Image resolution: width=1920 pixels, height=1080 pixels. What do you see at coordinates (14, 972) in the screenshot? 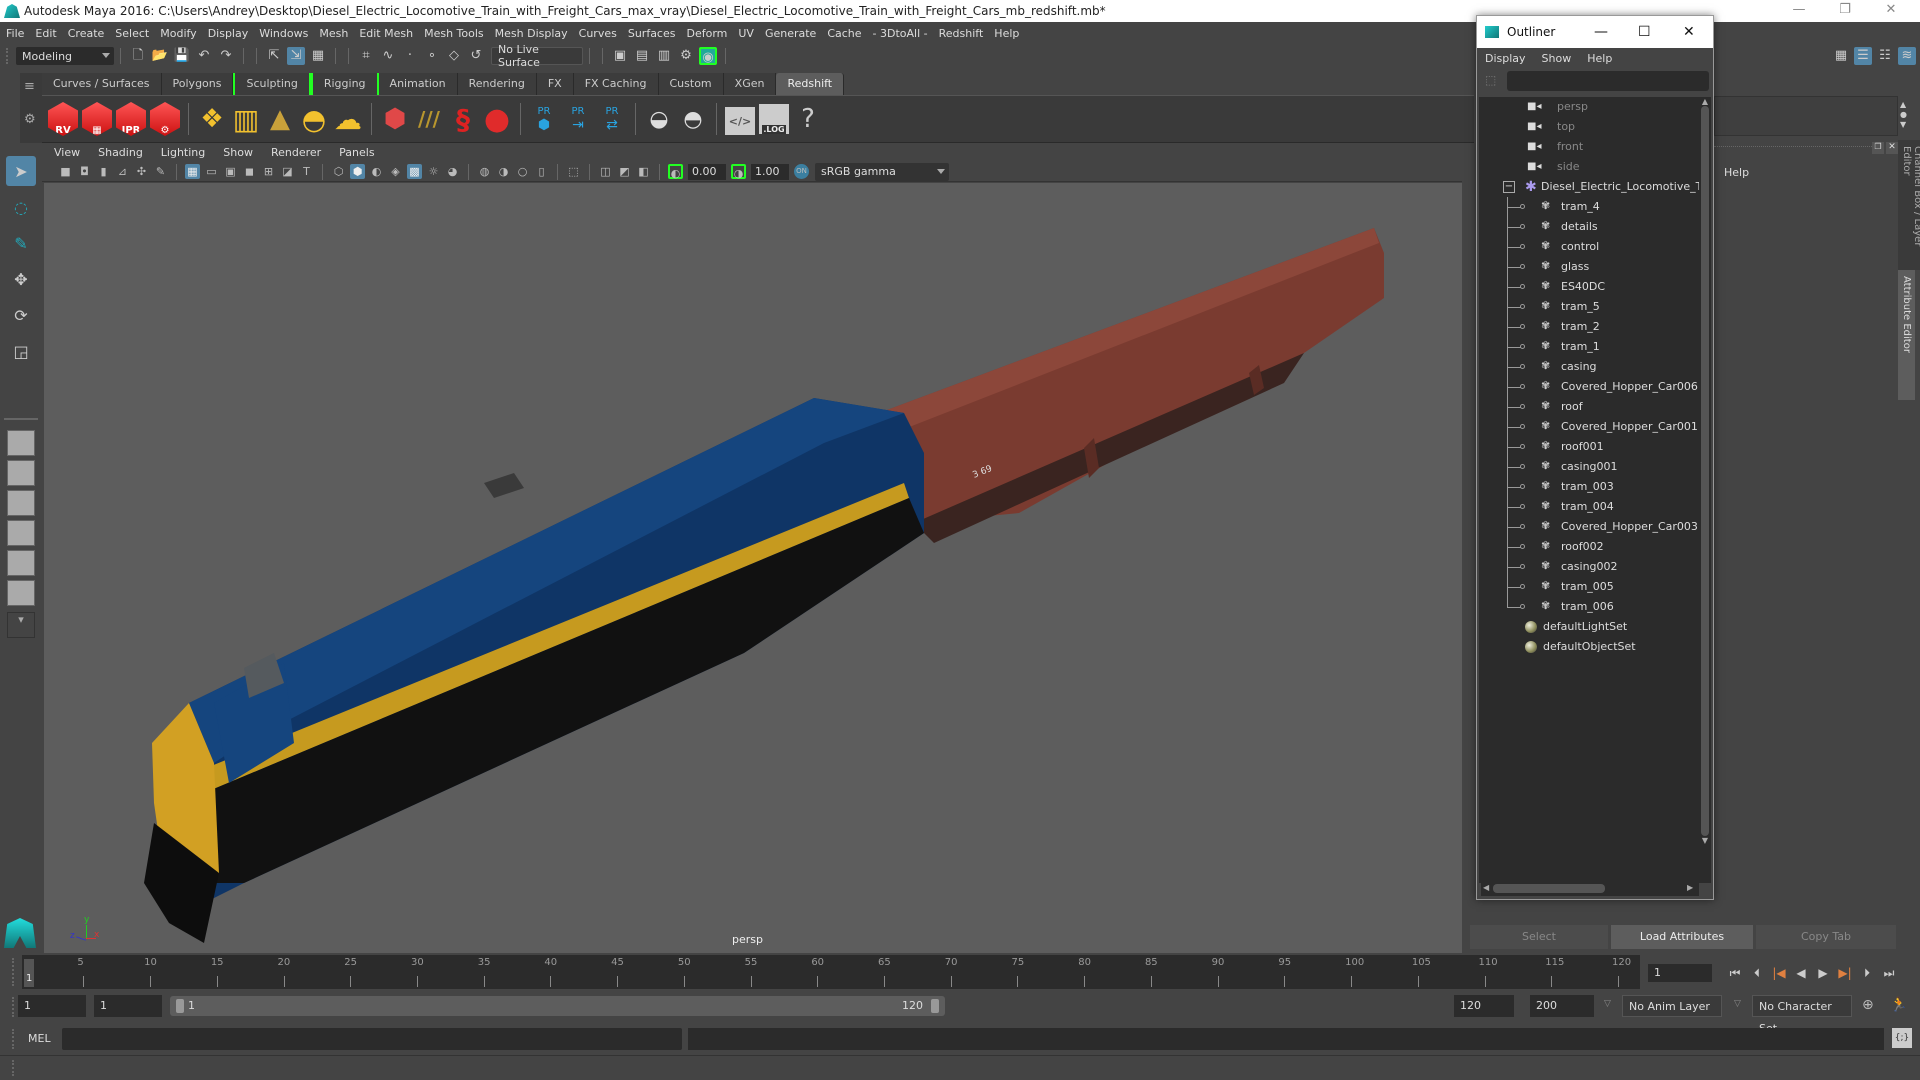
I see `timeslider-grip` at bounding box center [14, 972].